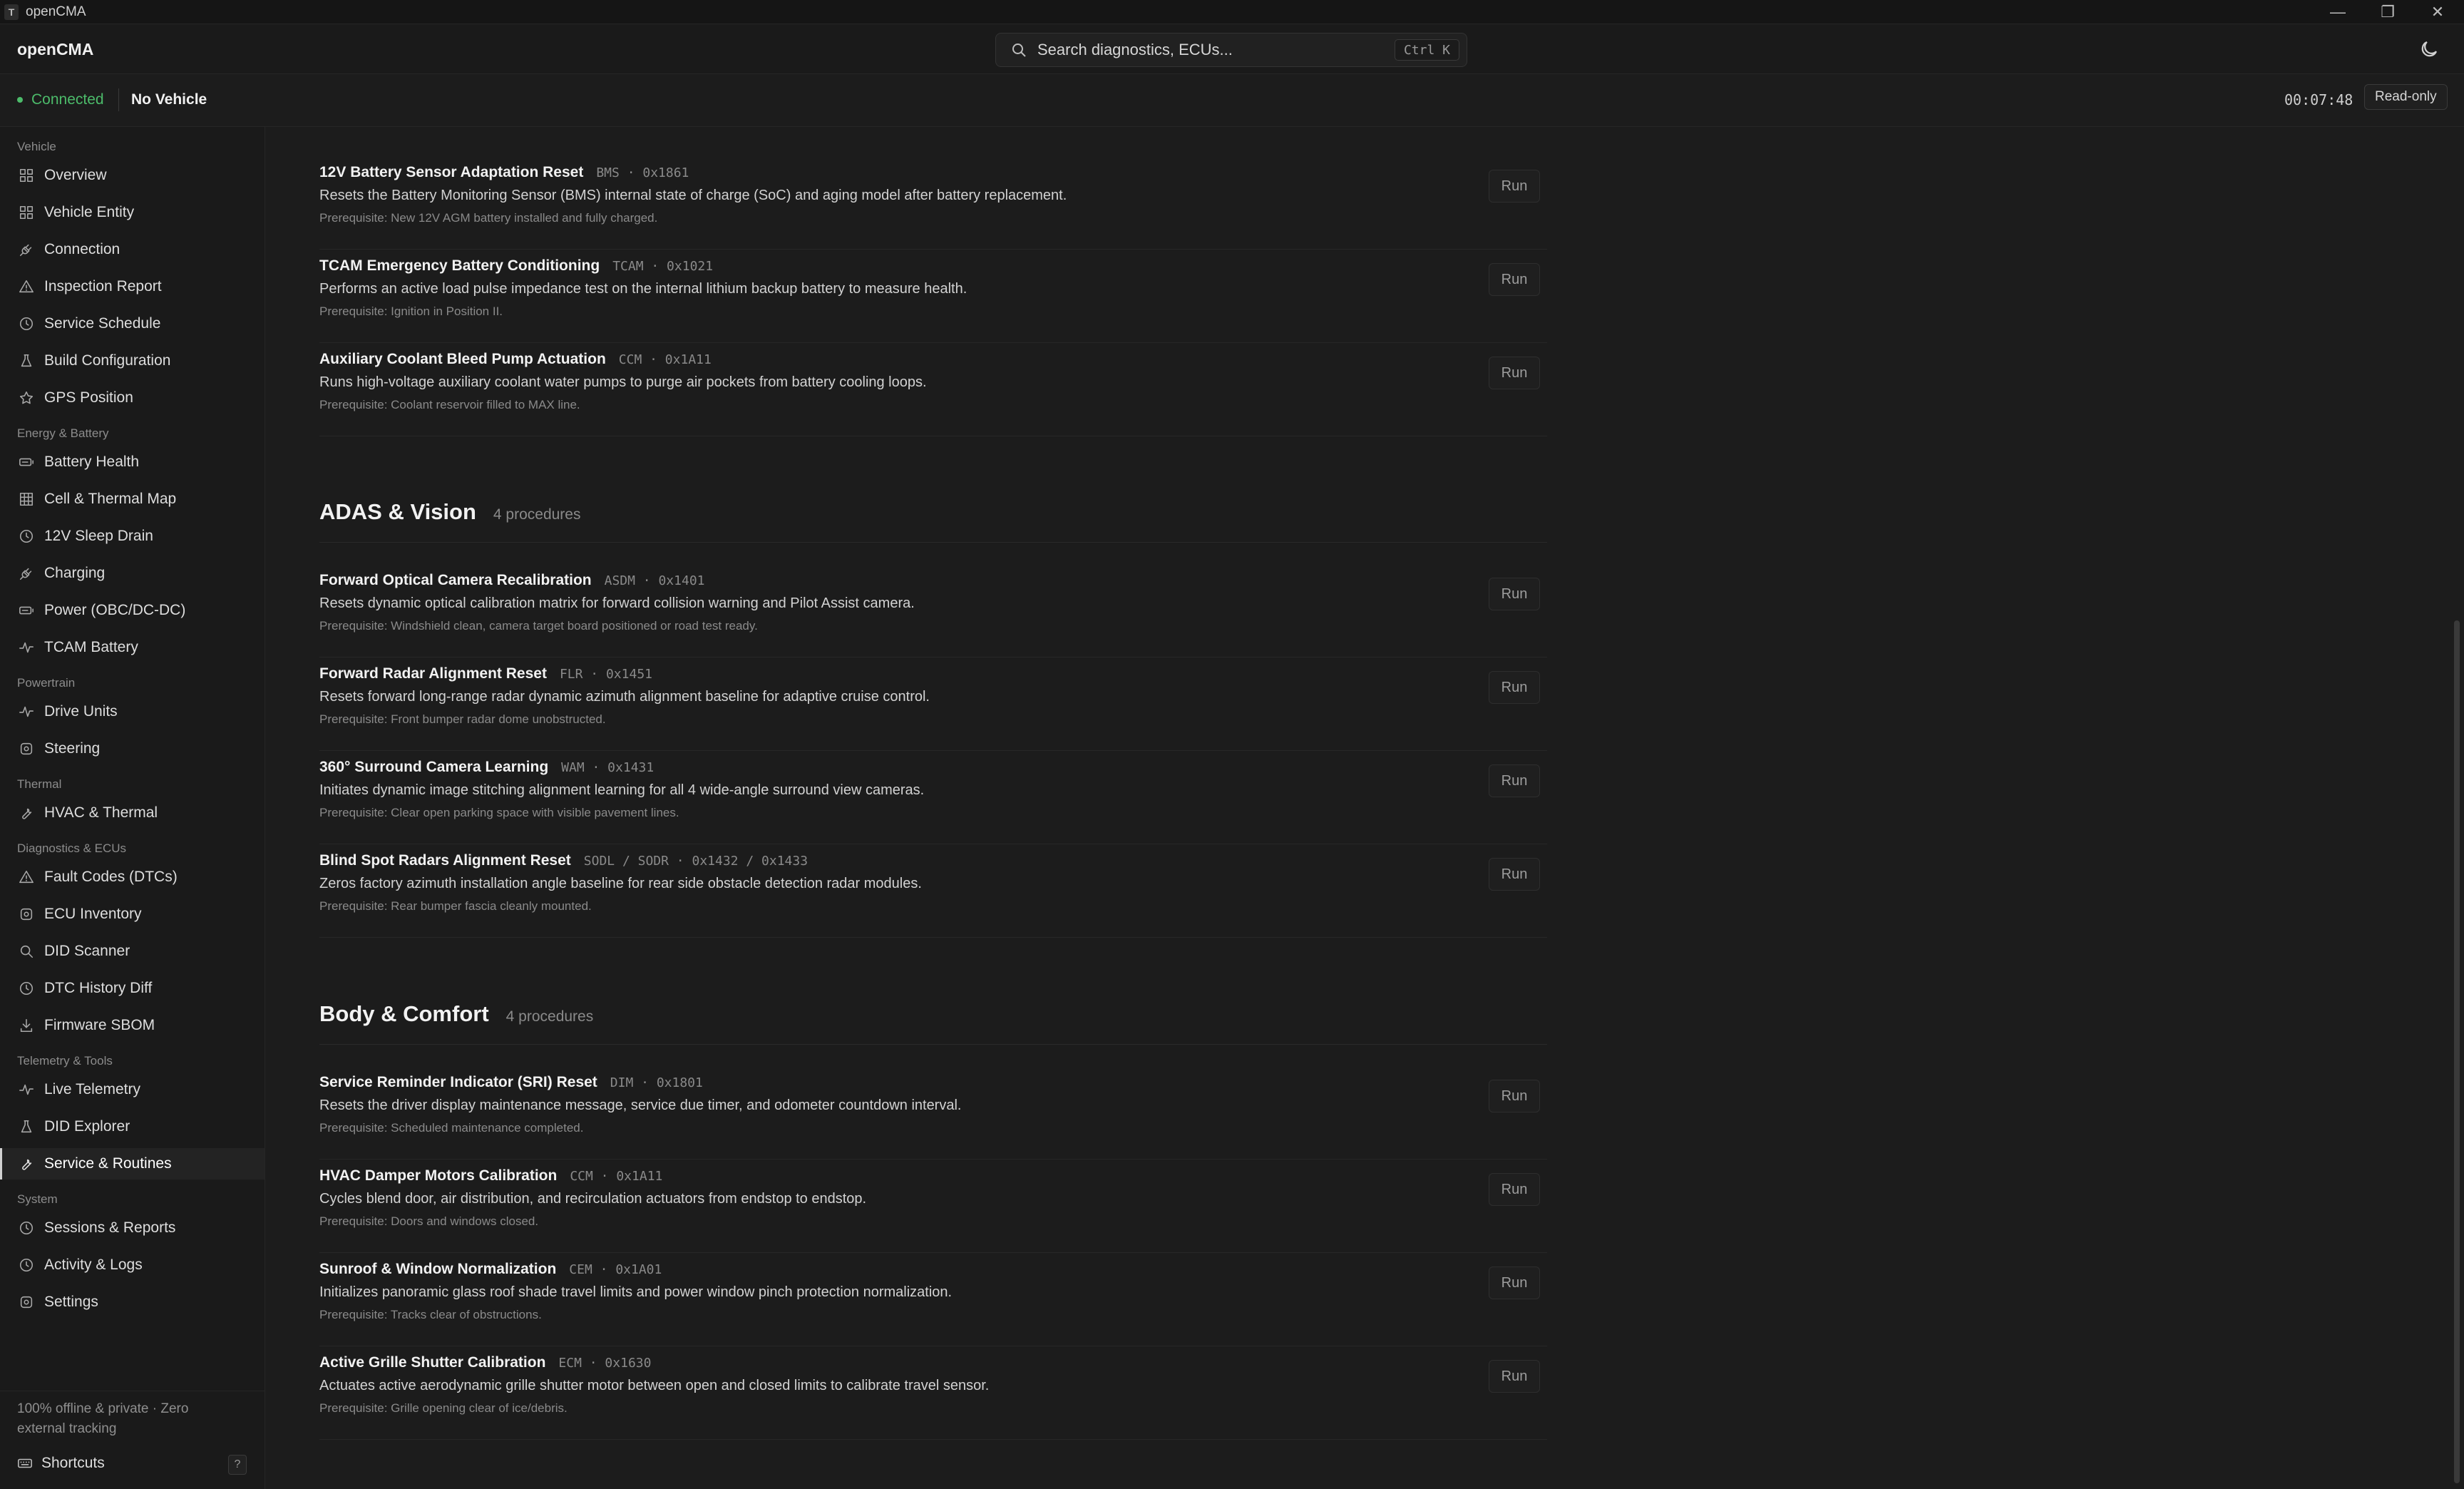 Image resolution: width=2464 pixels, height=1489 pixels. I want to click on sidebar-item-dtc-history-diff: DTC History Diff, so click(132, 988).